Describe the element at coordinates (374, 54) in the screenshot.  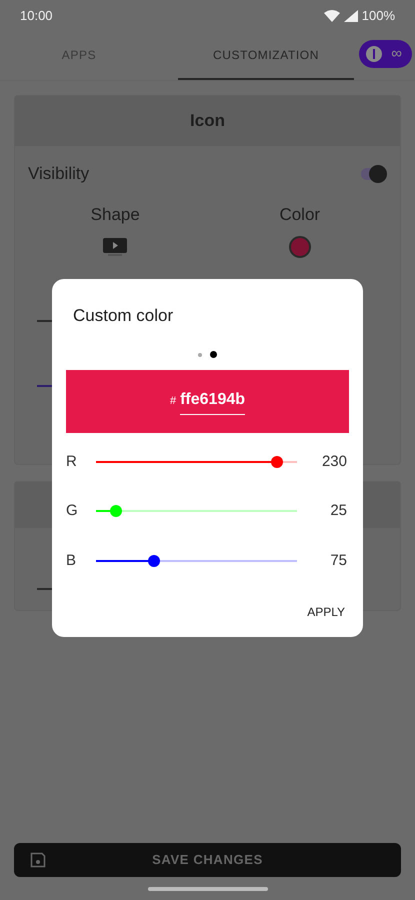
I see `coin-icon` at that location.